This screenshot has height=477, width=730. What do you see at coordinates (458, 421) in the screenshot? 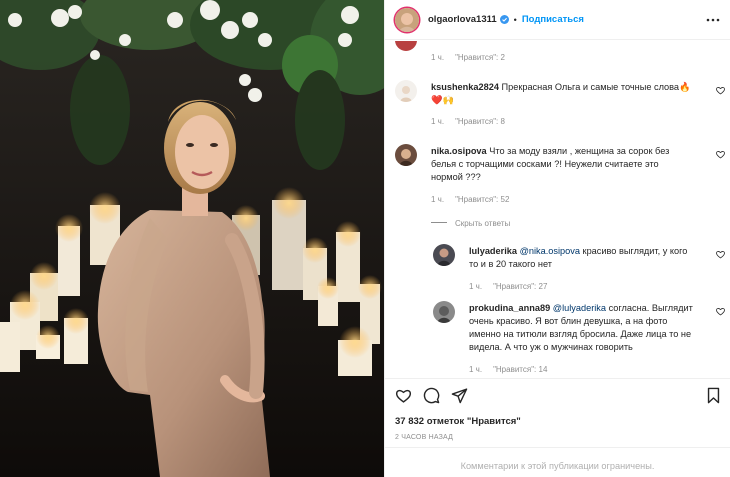
I see `post-like-count: 37 832 отметок "Нравится"` at bounding box center [458, 421].